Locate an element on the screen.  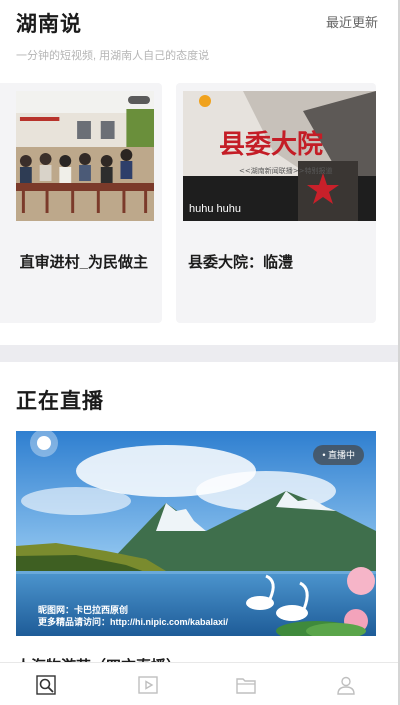
video-thumbnail is located at coordinates (85, 156).